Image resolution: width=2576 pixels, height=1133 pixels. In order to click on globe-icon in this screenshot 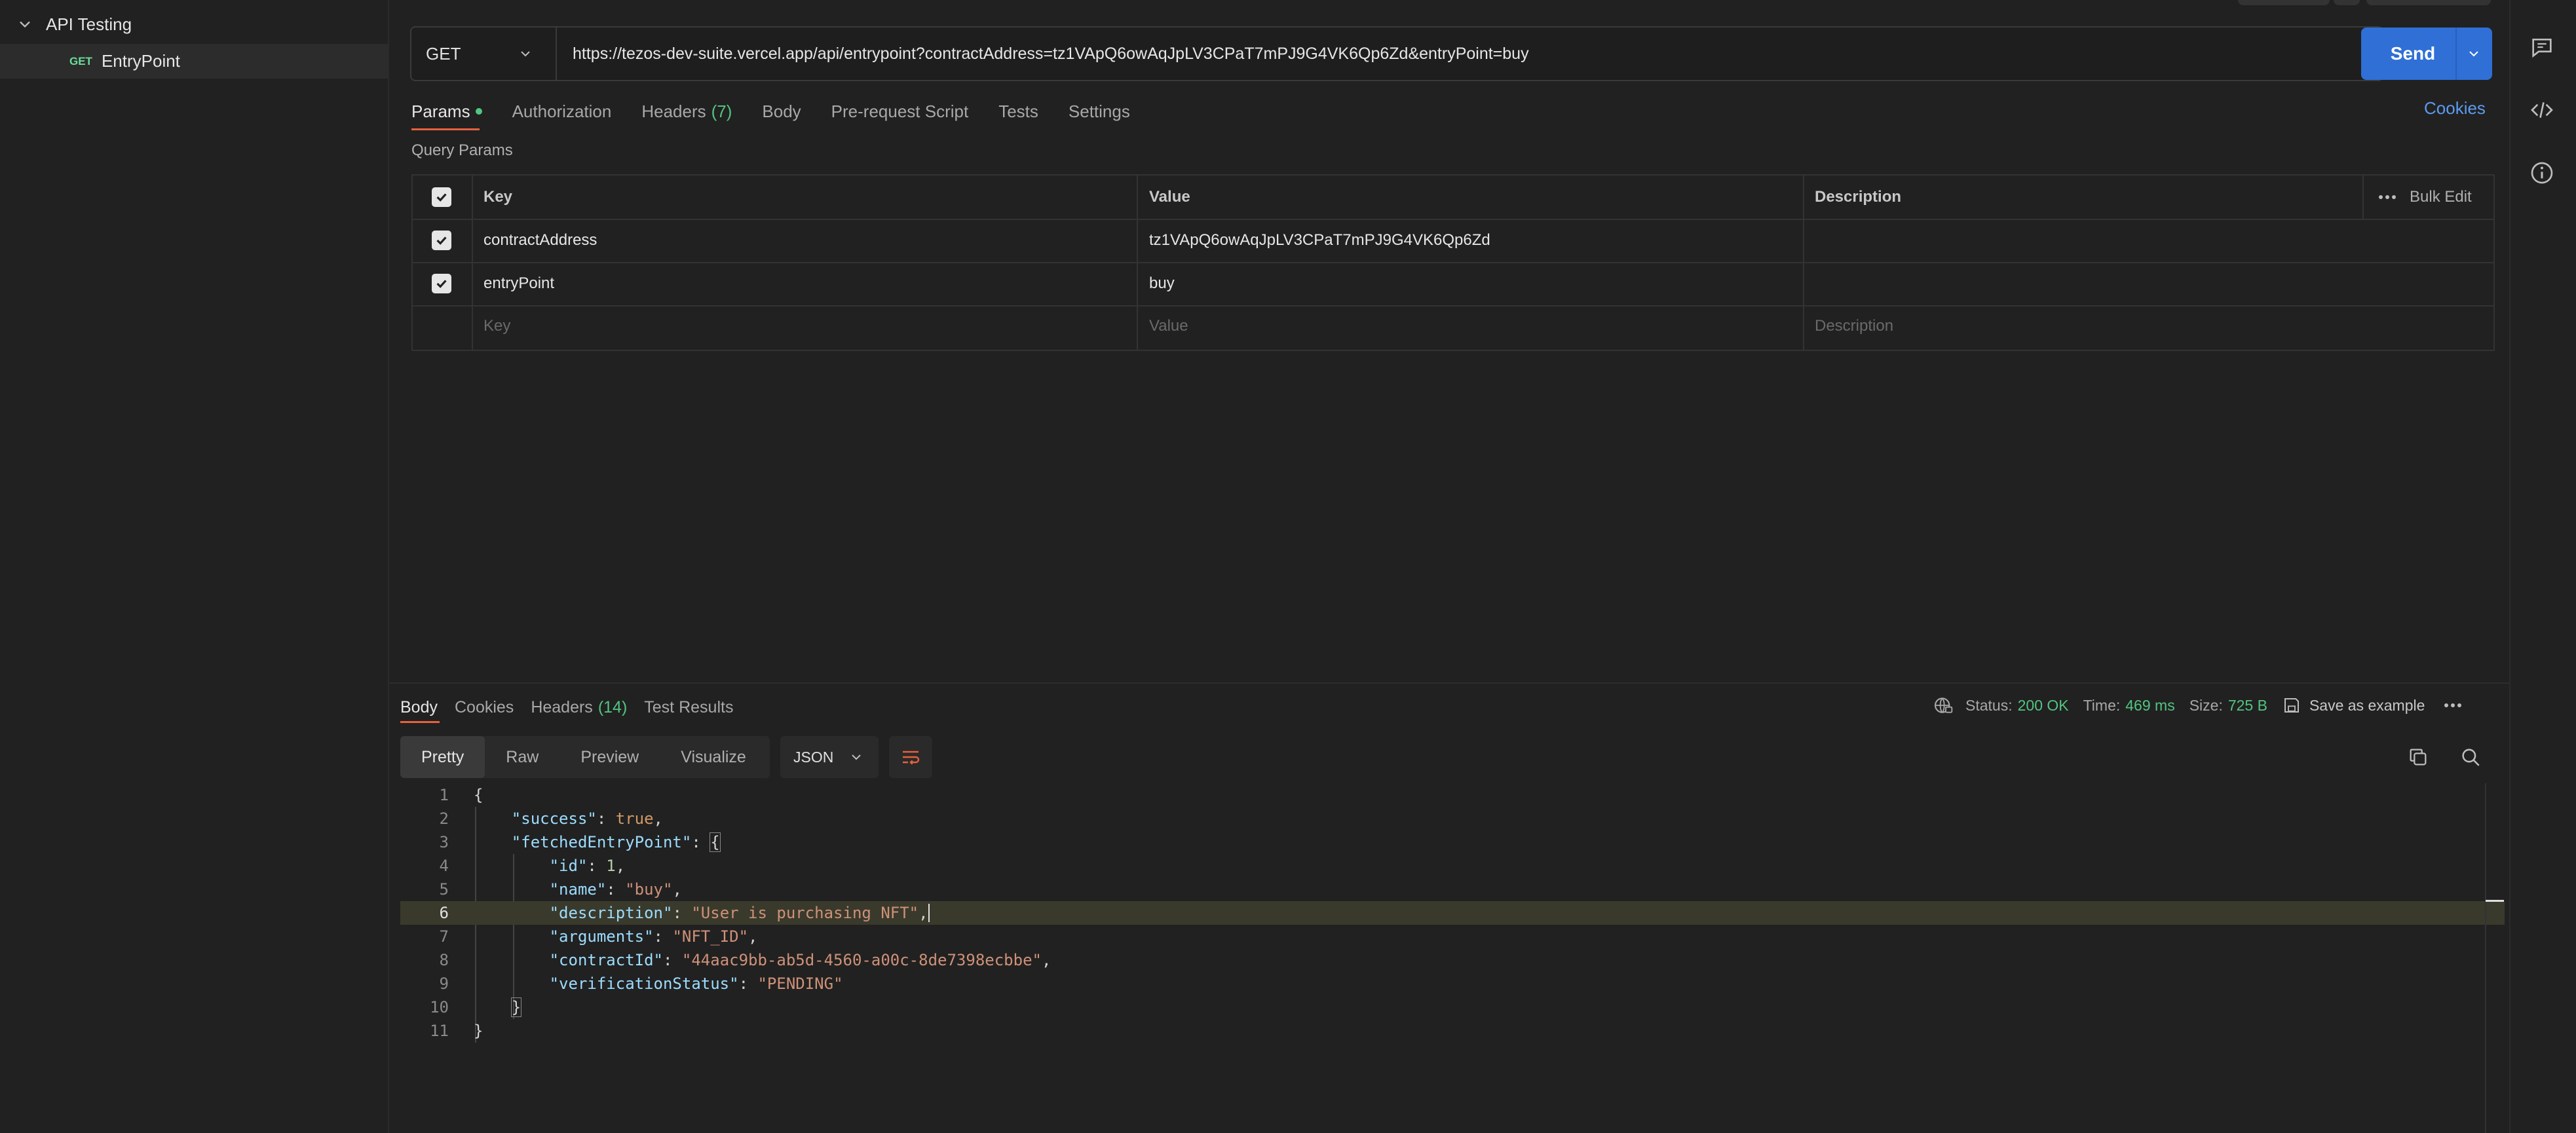, I will do `click(1944, 706)`.